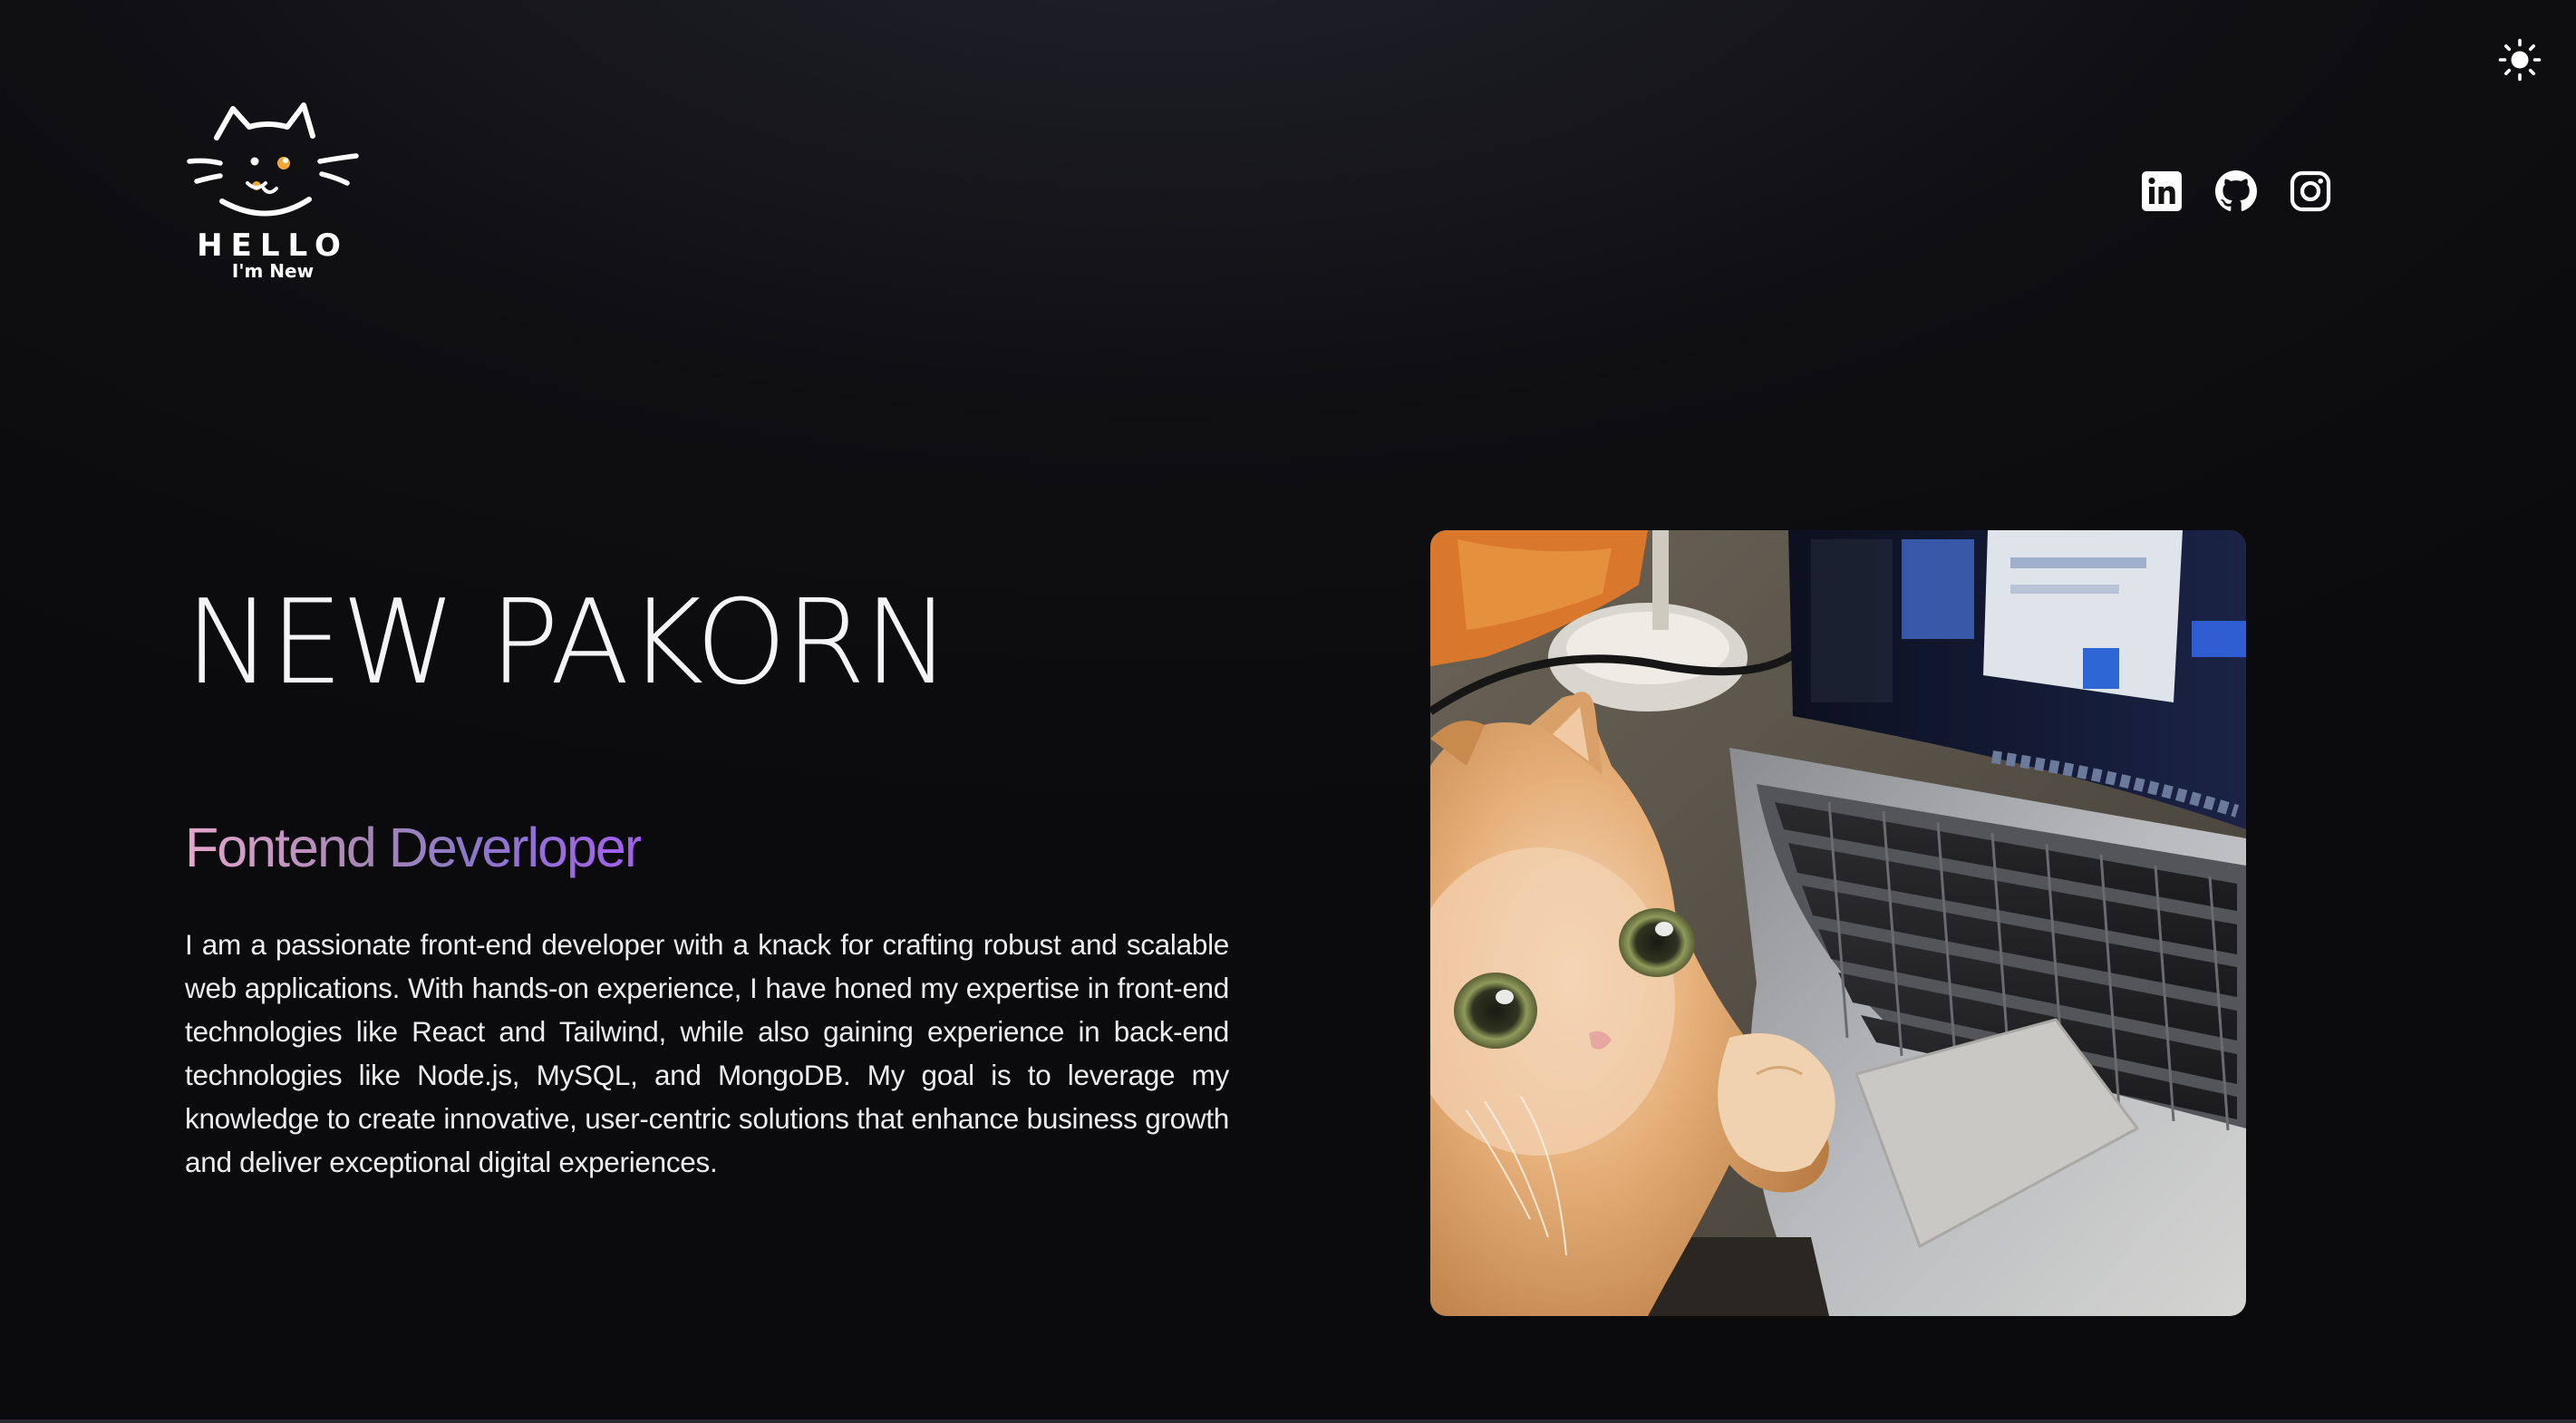 The image size is (2576, 1423). I want to click on instagram-link, so click(2310, 191).